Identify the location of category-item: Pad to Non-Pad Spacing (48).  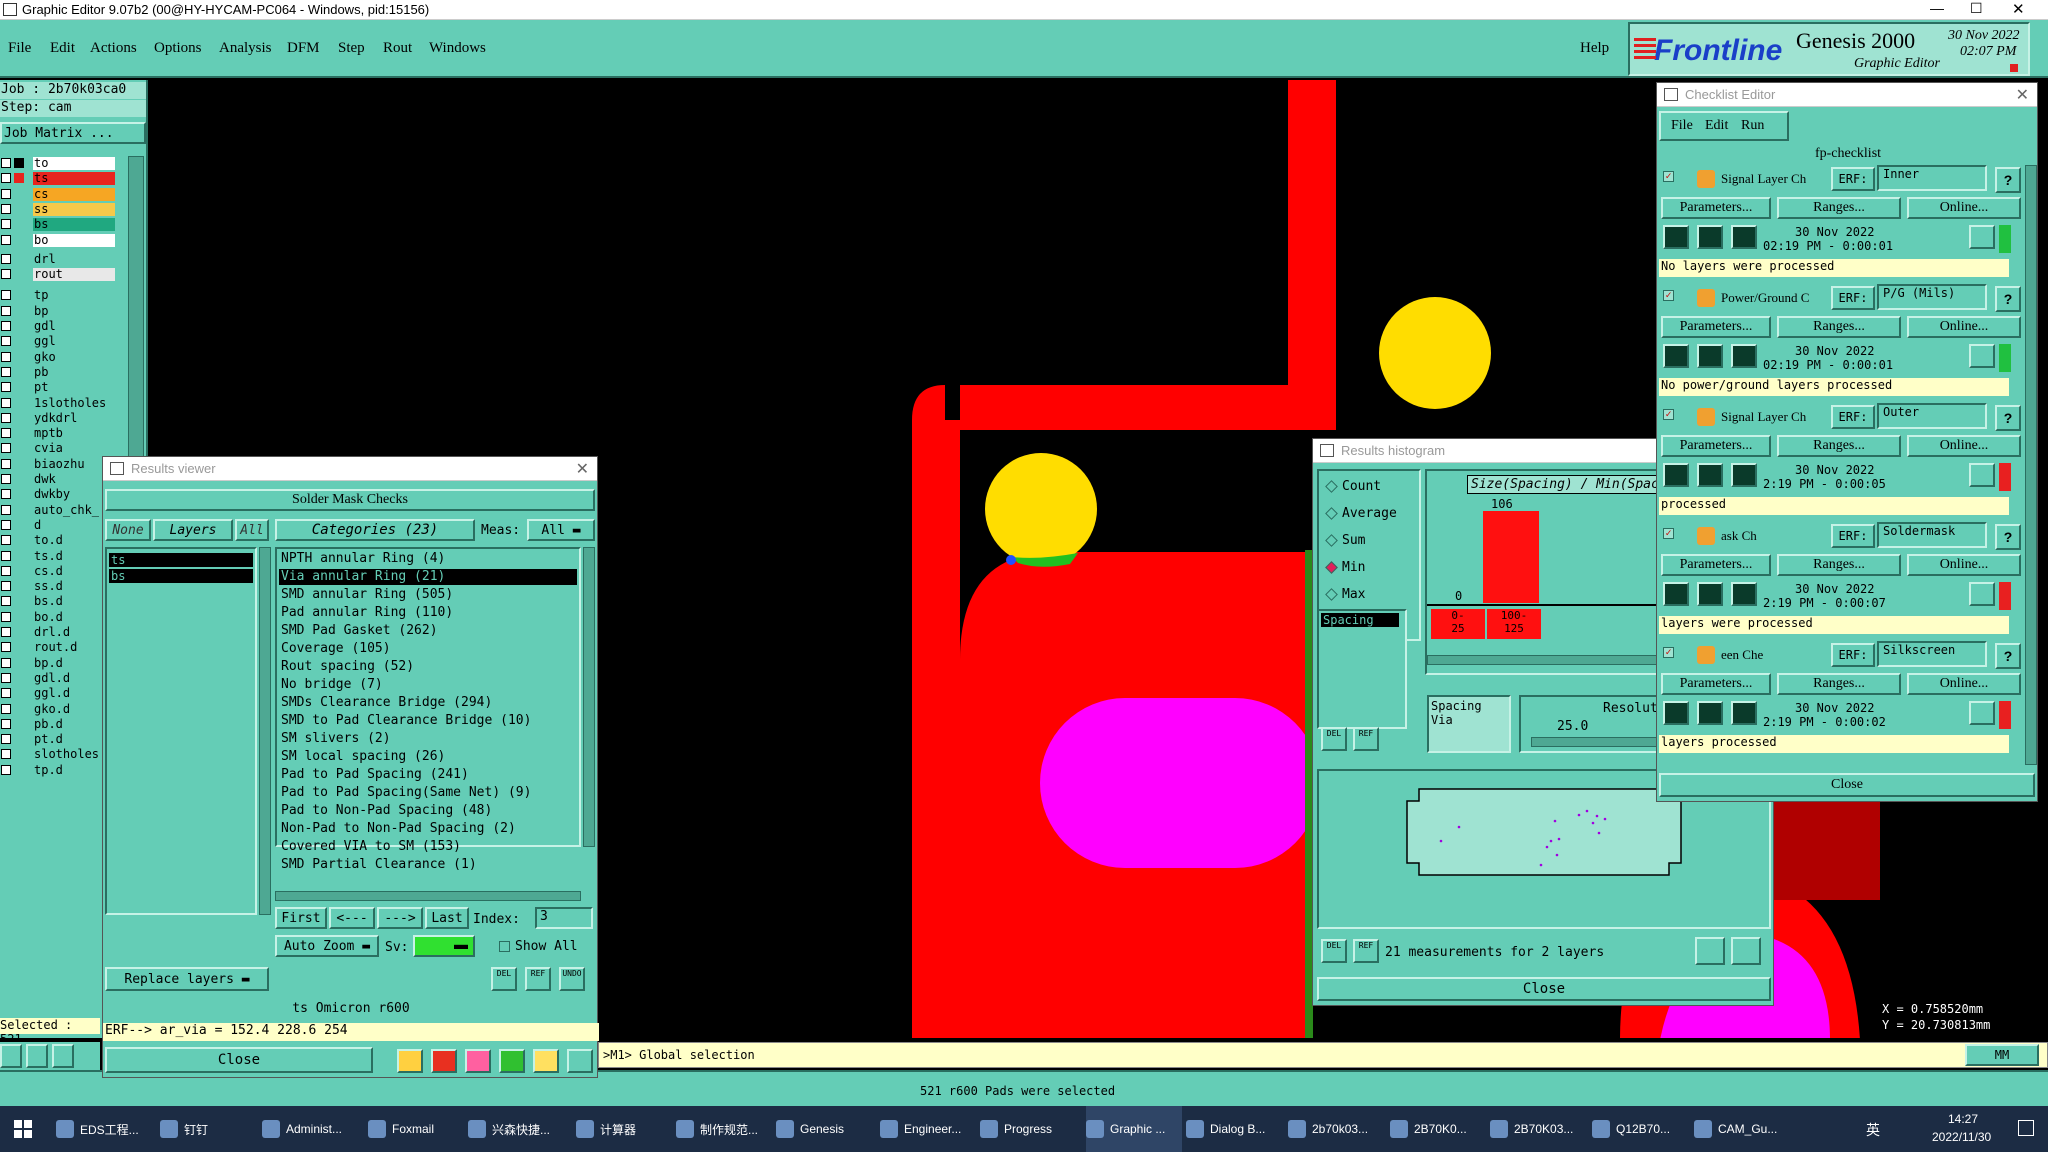
(428, 811).